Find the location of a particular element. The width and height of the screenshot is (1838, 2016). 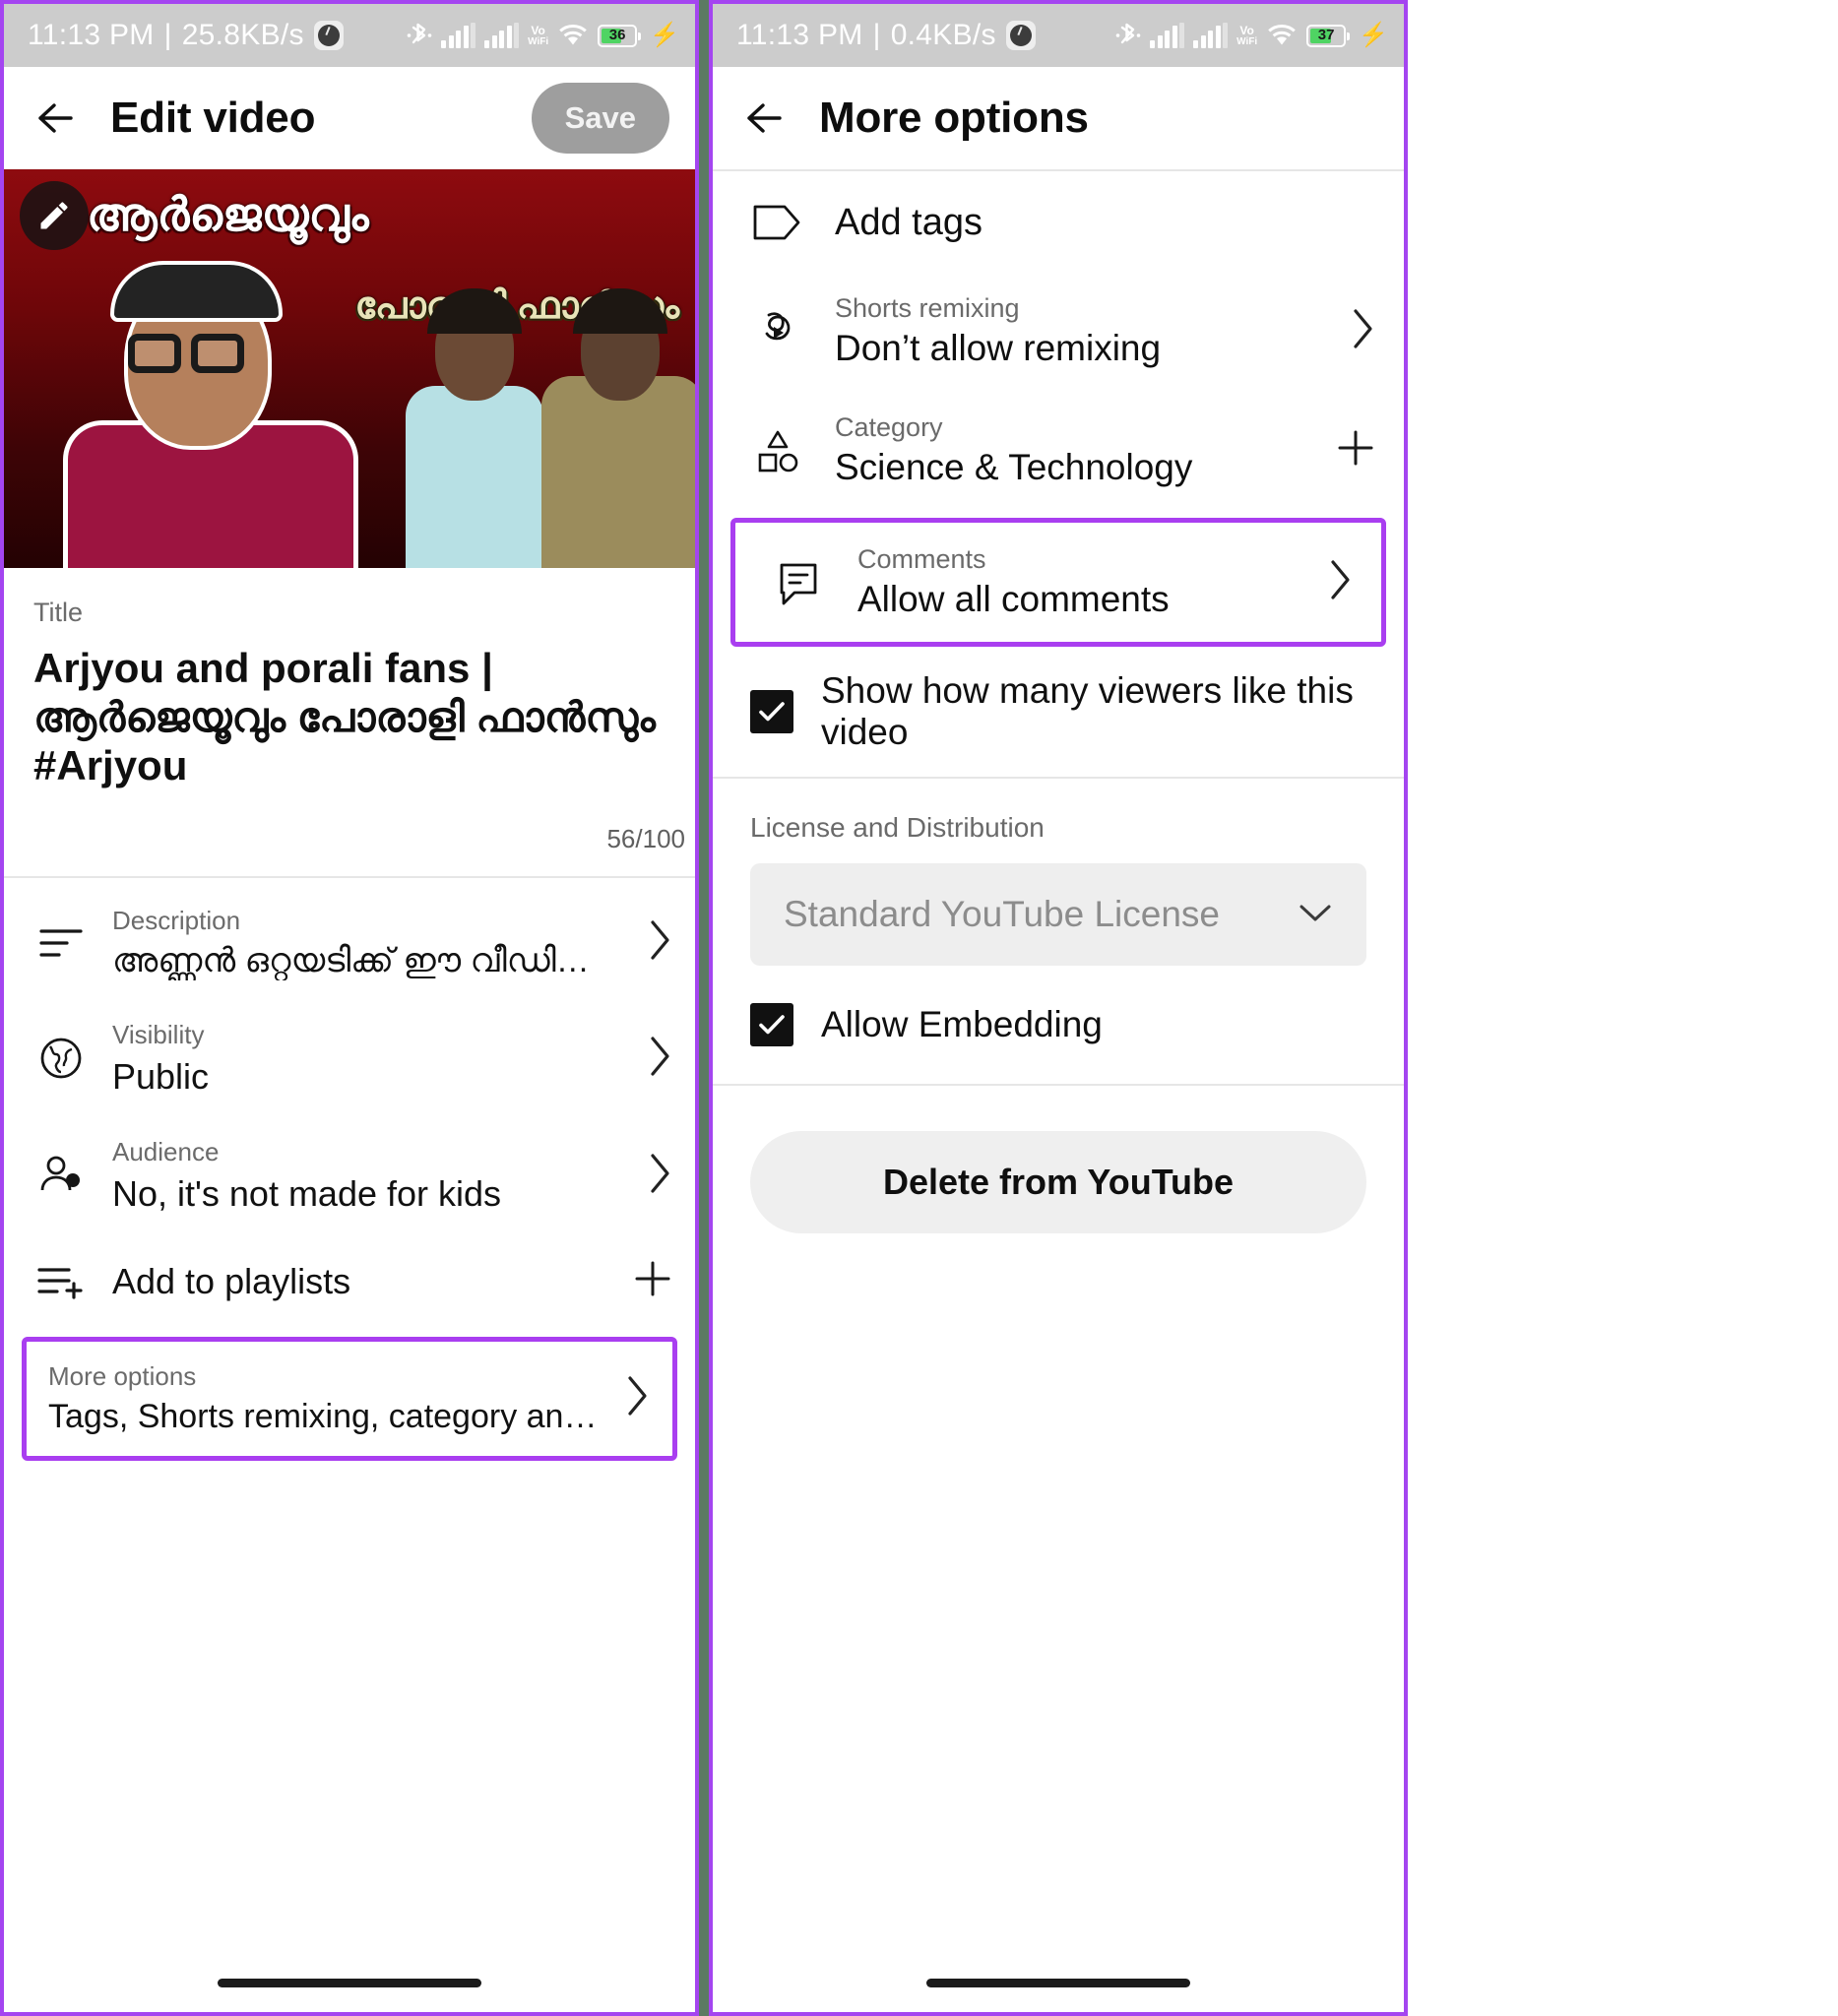

comments-value: Allow all comments is located at coordinates (1013, 599).